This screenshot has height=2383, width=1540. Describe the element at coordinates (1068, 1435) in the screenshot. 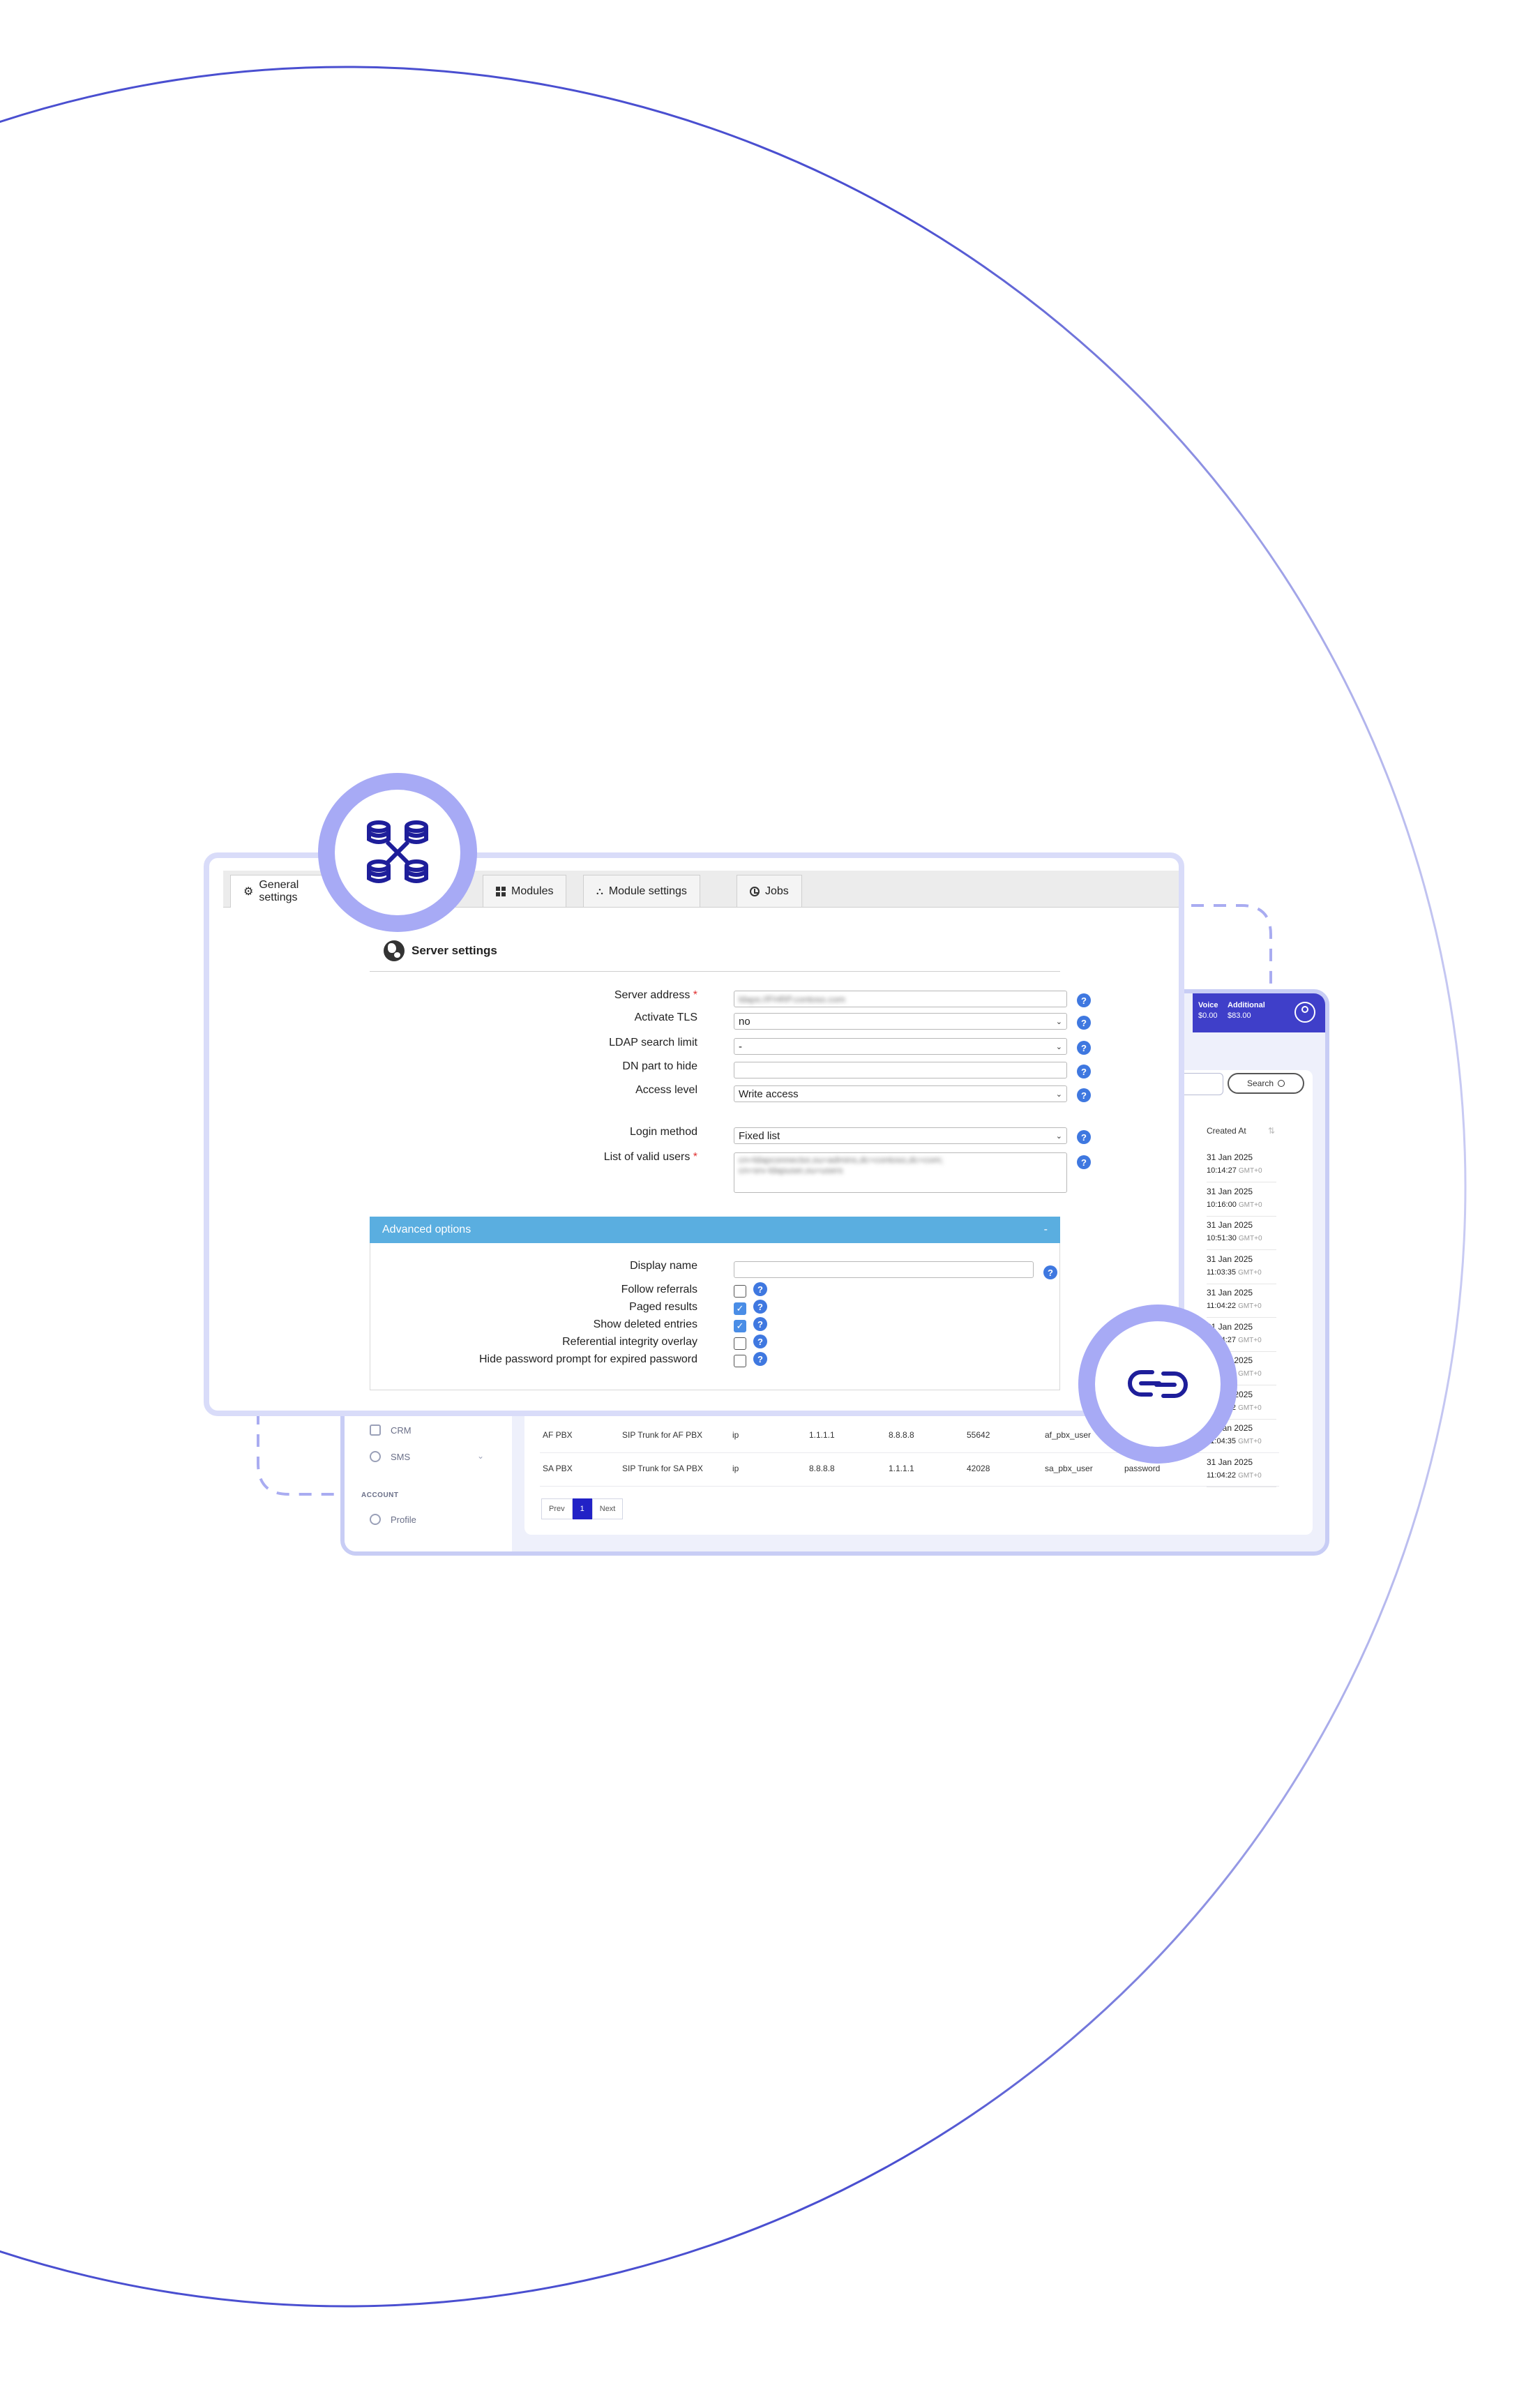

I see `table-cell-user: af_pbx_user` at that location.